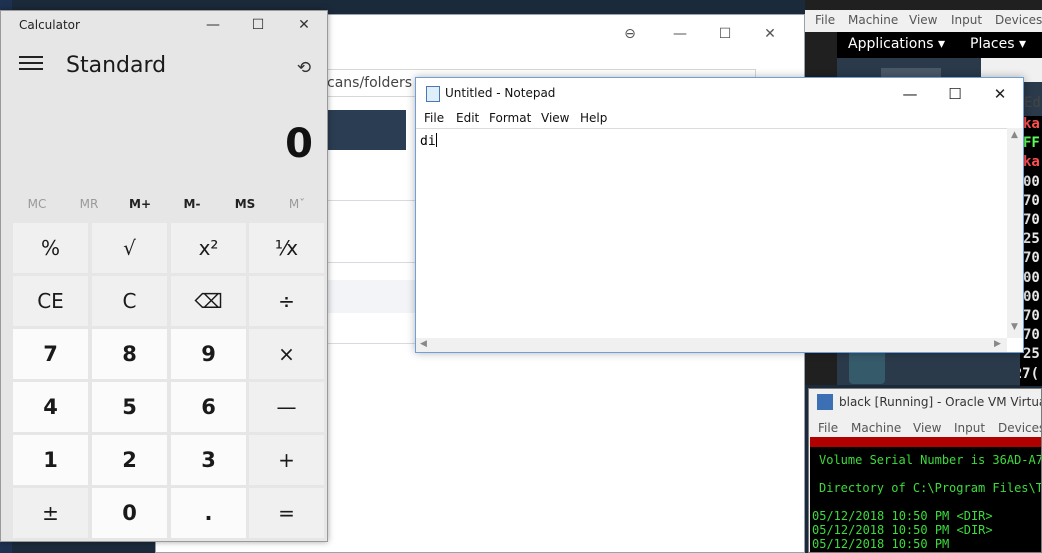 This screenshot has height=553, width=1042. What do you see at coordinates (434, 118) in the screenshot?
I see `menu-file: File` at bounding box center [434, 118].